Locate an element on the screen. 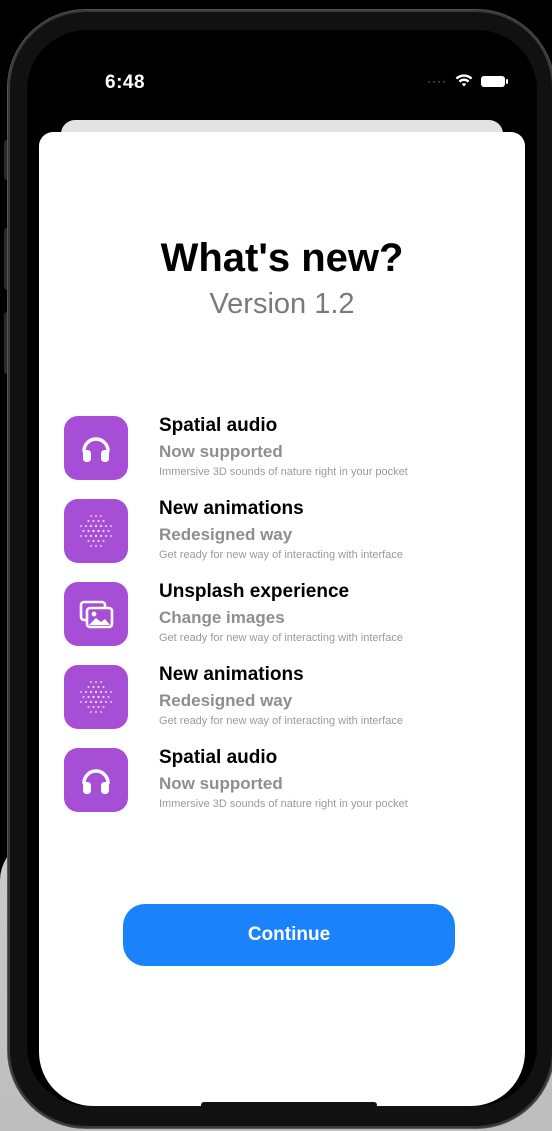 The image size is (552, 1131). continue-button: Continue is located at coordinates (289, 935).